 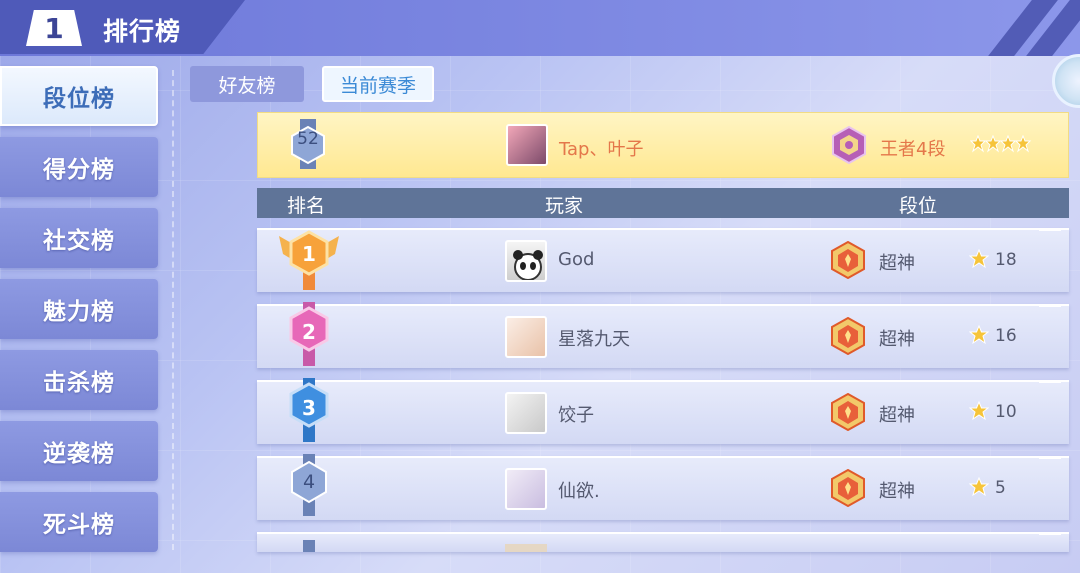 What do you see at coordinates (309, 408) in the screenshot?
I see `rank-number: 3` at bounding box center [309, 408].